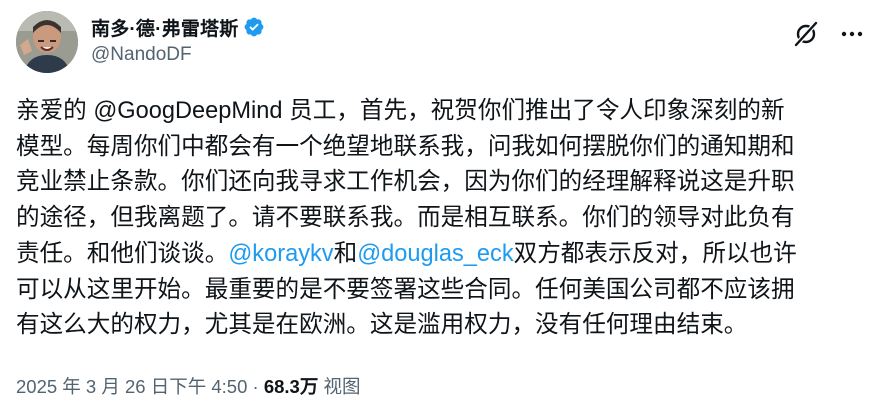 The image size is (880, 415). I want to click on name-row: 南多·德·弗雷塔斯, so click(178, 27).